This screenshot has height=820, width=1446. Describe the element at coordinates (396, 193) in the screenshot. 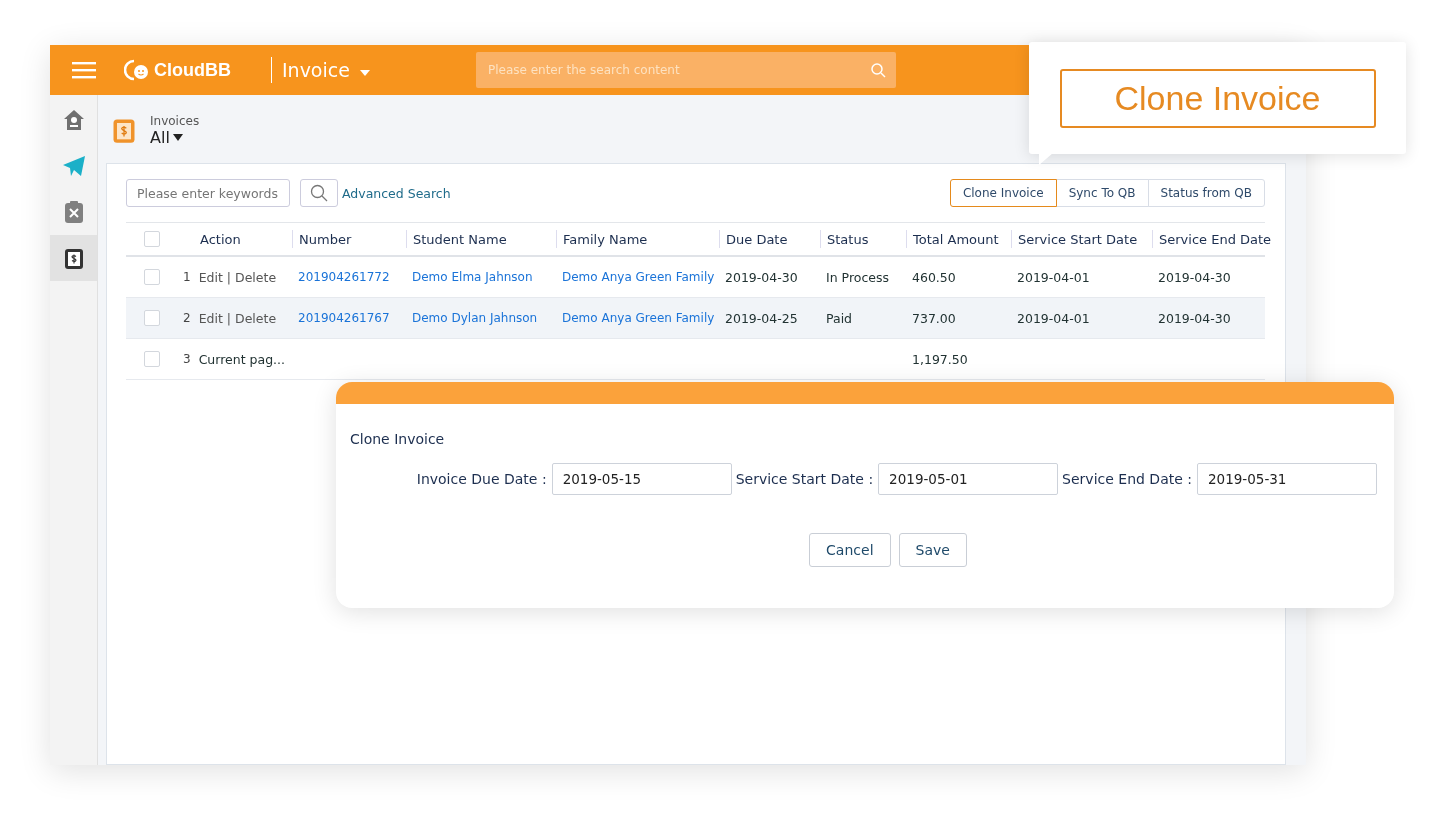

I see `advanced-search-link: Advanced Search` at that location.